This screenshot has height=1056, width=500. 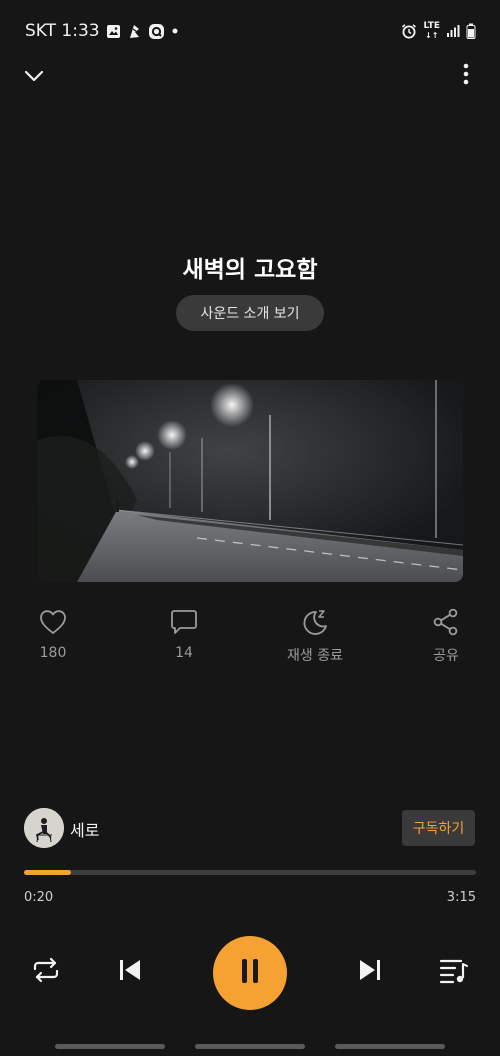 I want to click on repeat-icon, so click(x=46, y=972).